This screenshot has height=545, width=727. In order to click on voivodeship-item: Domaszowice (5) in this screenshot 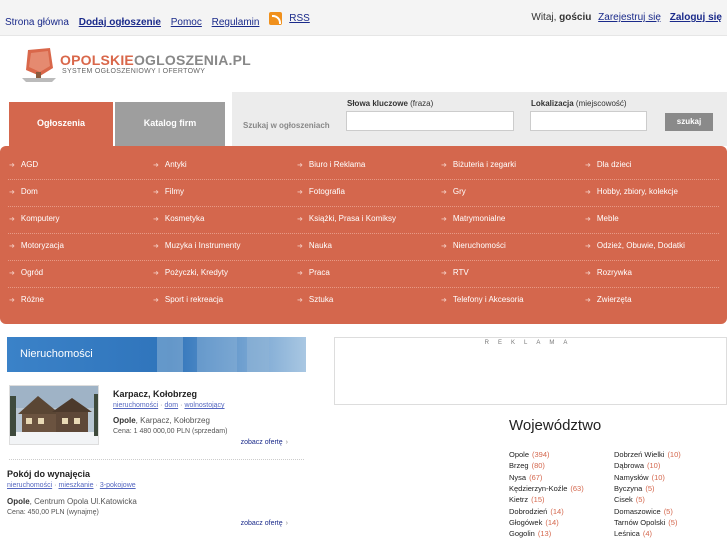, I will do `click(643, 511)`.